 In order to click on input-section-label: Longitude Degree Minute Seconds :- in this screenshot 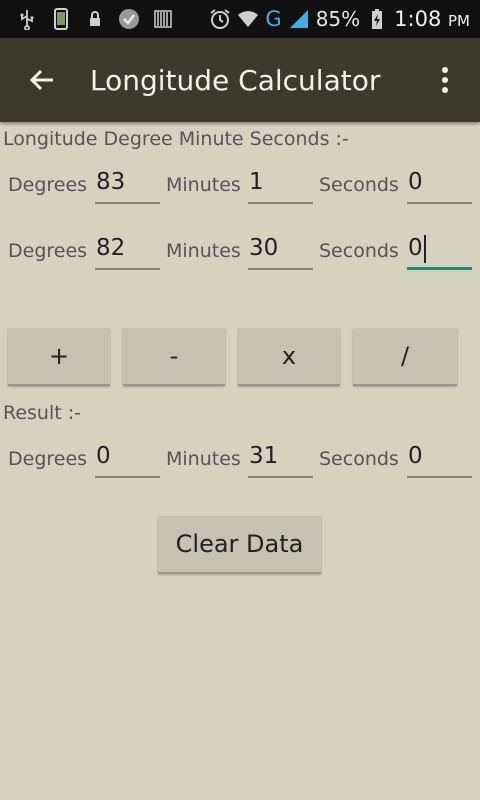, I will do `click(176, 139)`.